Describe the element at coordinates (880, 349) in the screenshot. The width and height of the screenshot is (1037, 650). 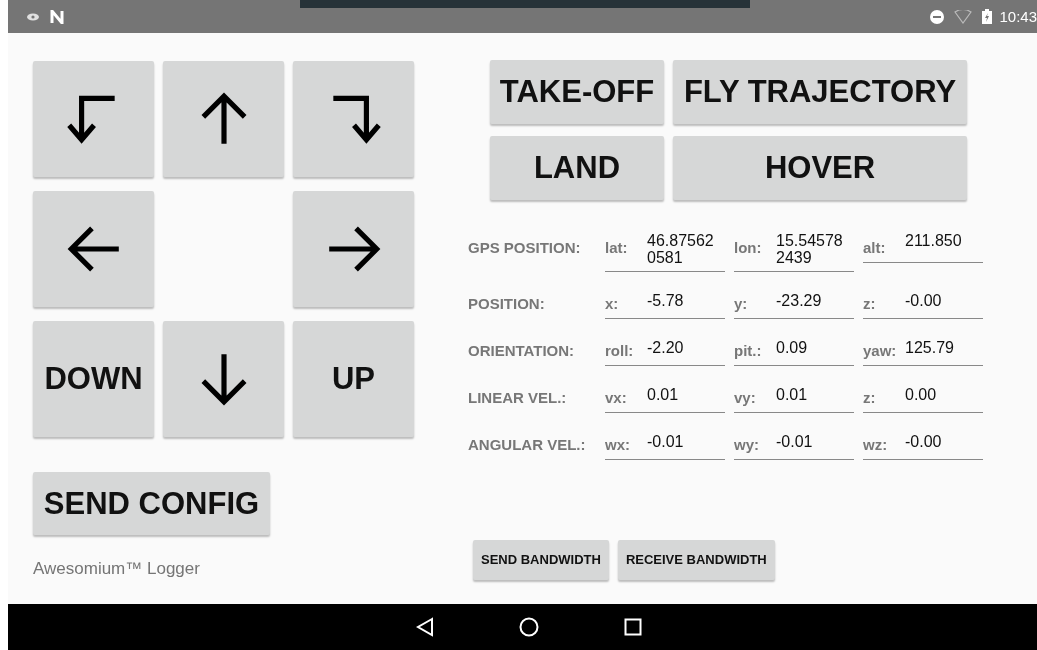
I see `field-label: yaw:` at that location.